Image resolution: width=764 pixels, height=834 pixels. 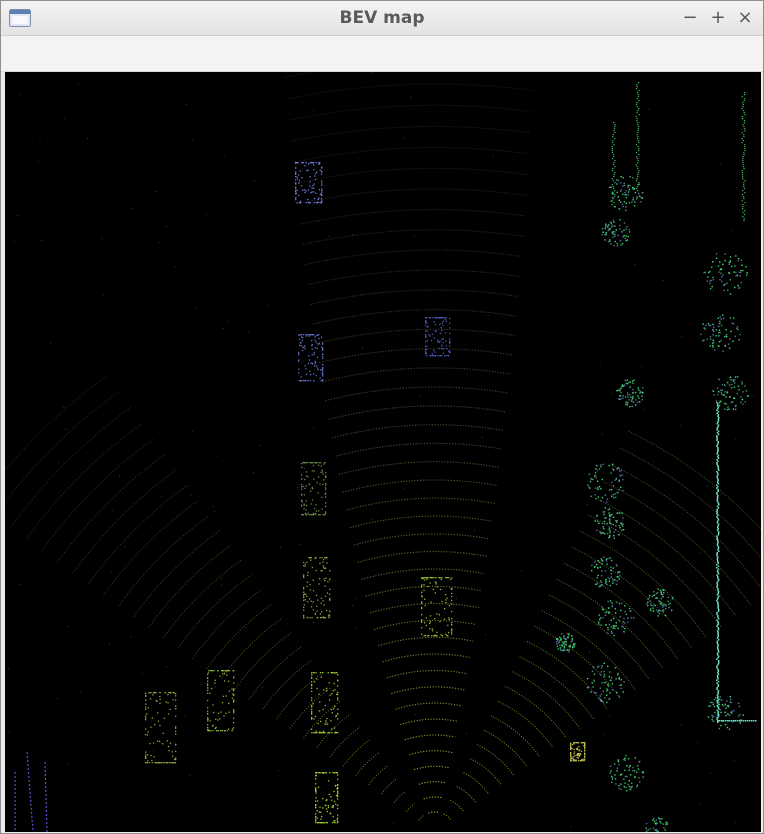 I want to click on right-curb-line, so click(x=736, y=562).